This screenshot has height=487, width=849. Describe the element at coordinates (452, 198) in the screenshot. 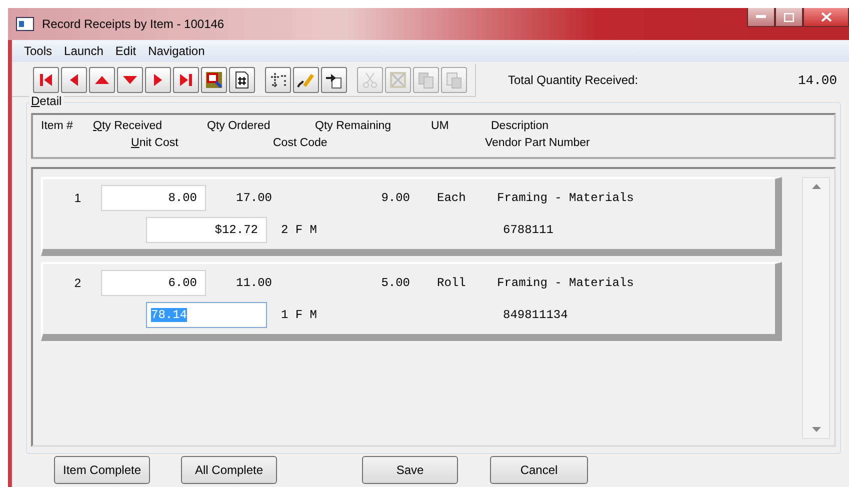

I see `unit-of-measure: Each` at that location.